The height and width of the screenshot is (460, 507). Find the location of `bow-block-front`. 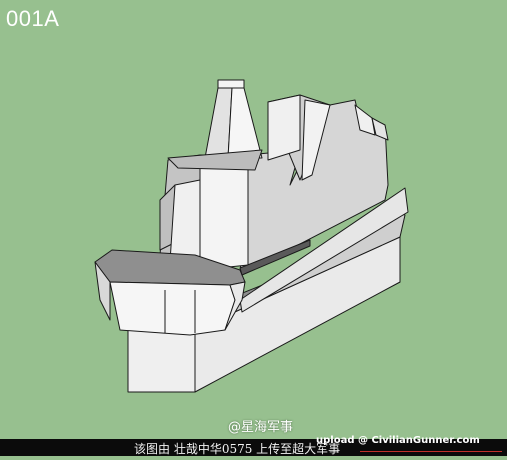

bow-block-front is located at coordinates (172, 308).